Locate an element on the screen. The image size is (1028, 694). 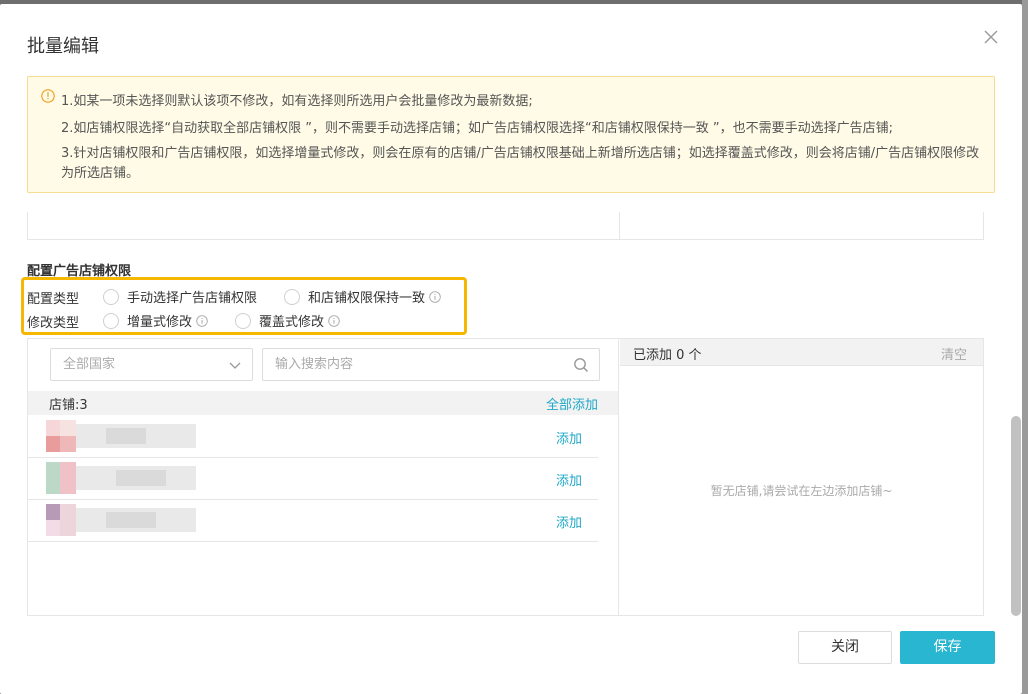
radio-same-as-store: 和店铺权限保持一致 is located at coordinates (362, 296).